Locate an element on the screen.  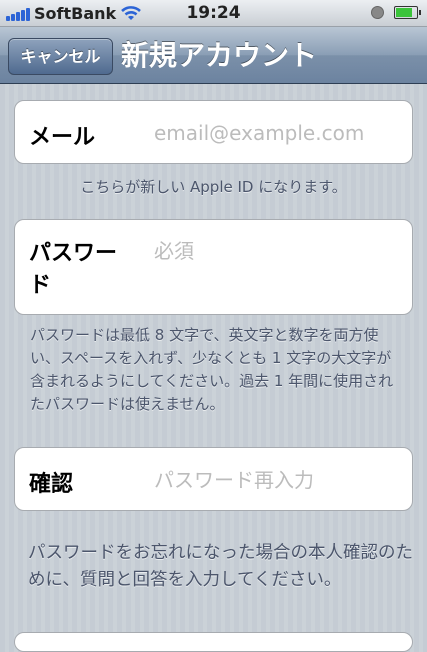
page-title: 新規アカウント is located at coordinates (219, 55).